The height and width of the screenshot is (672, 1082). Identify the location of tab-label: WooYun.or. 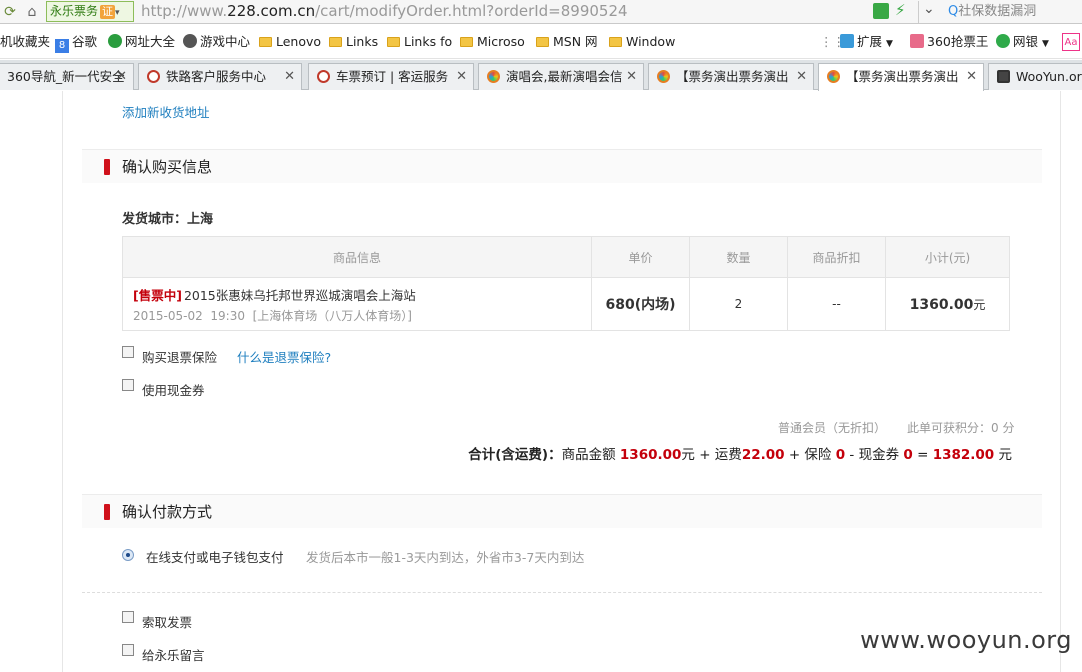
(1049, 76).